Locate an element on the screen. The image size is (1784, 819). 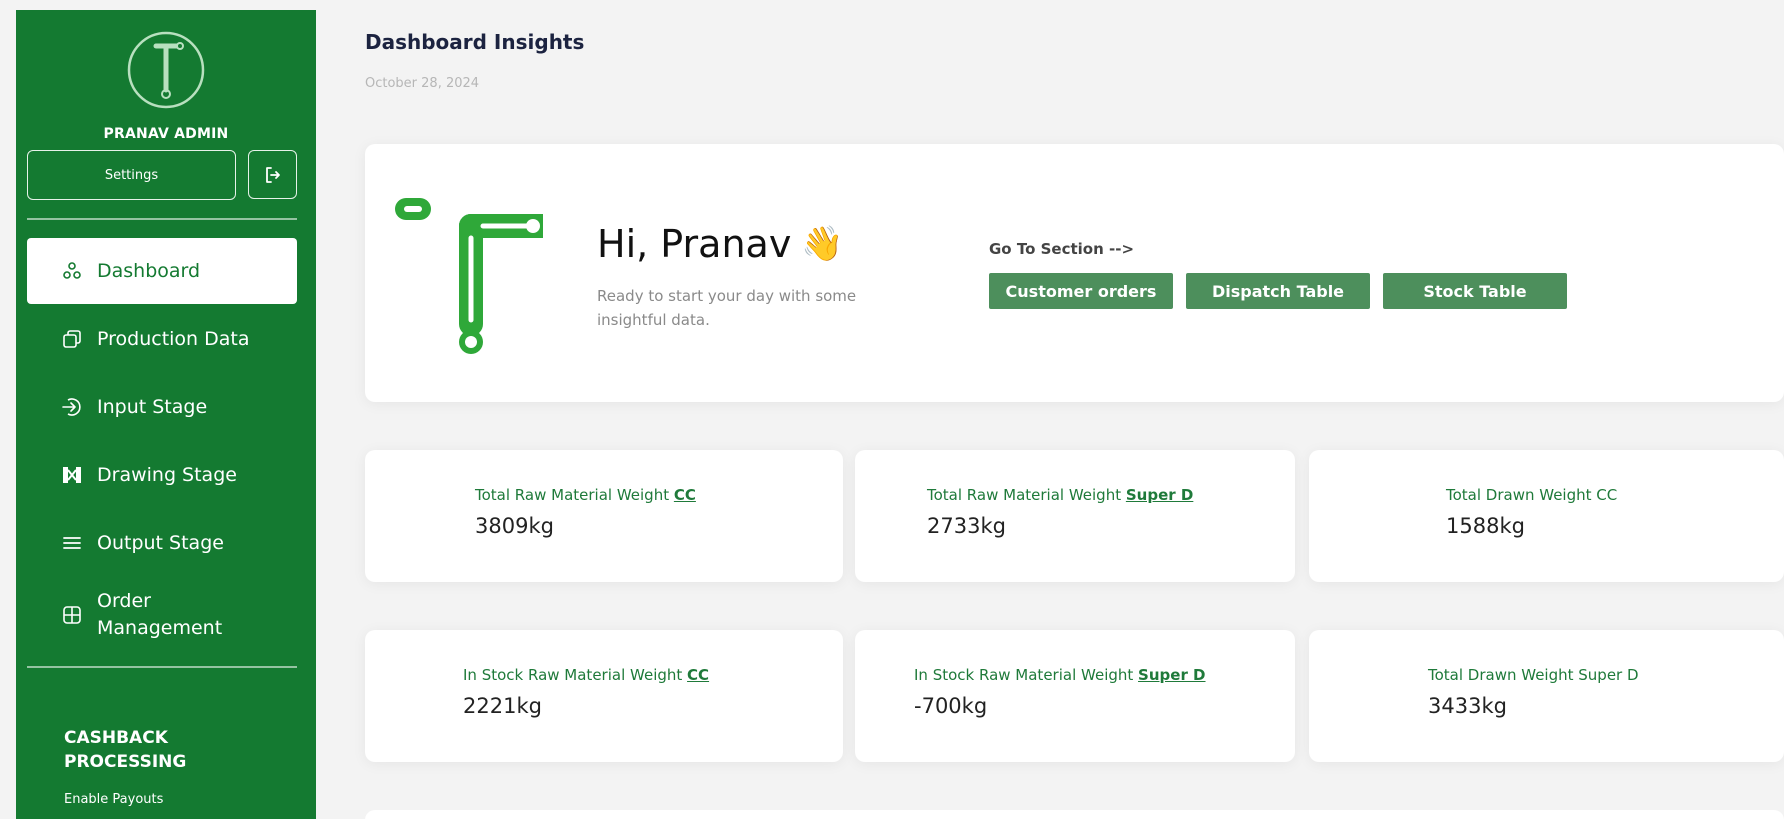
stat-label: In Stock Raw Material Weight CC is located at coordinates (586, 675).